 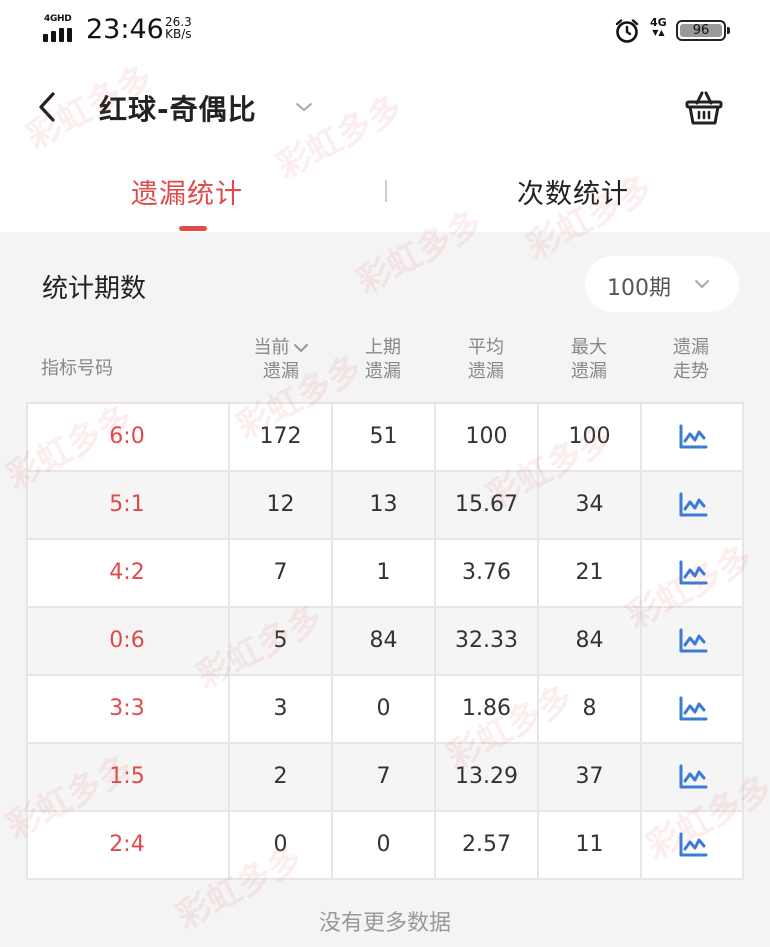 What do you see at coordinates (382, 437) in the screenshot?
I see `last-missing-cell: 51` at bounding box center [382, 437].